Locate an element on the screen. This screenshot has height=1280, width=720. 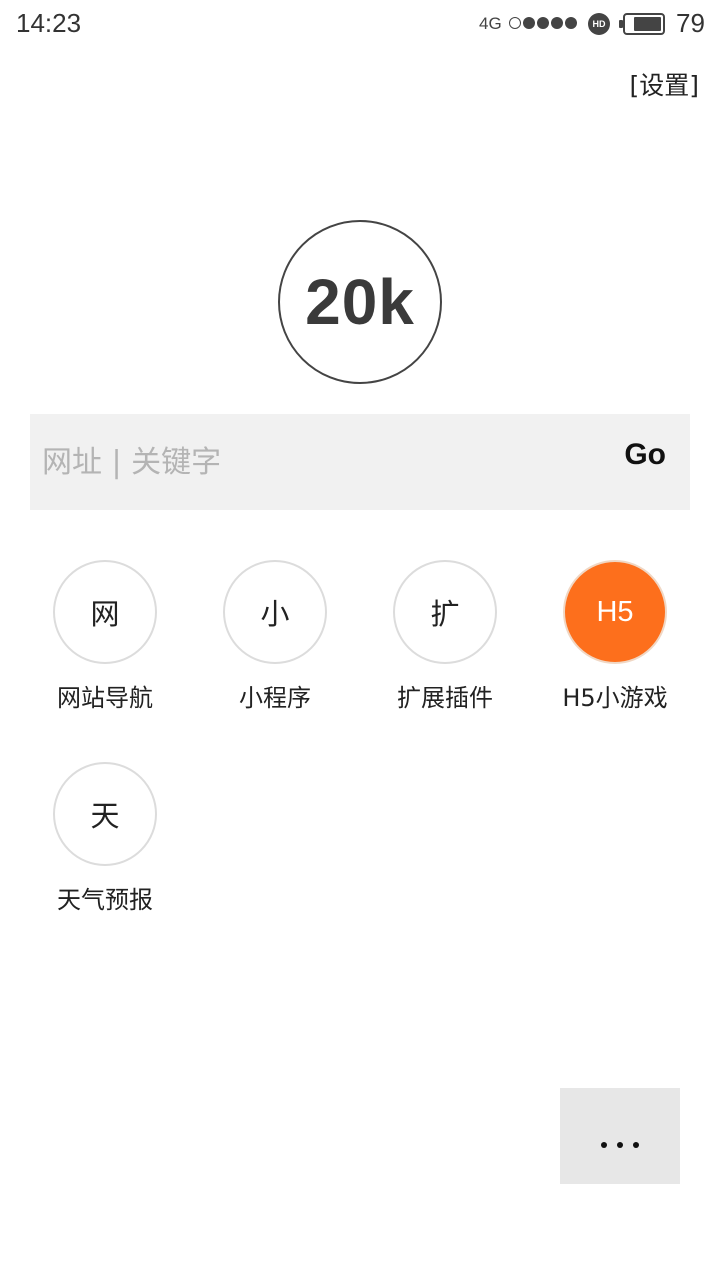
go-button: Go is located at coordinates (645, 455).